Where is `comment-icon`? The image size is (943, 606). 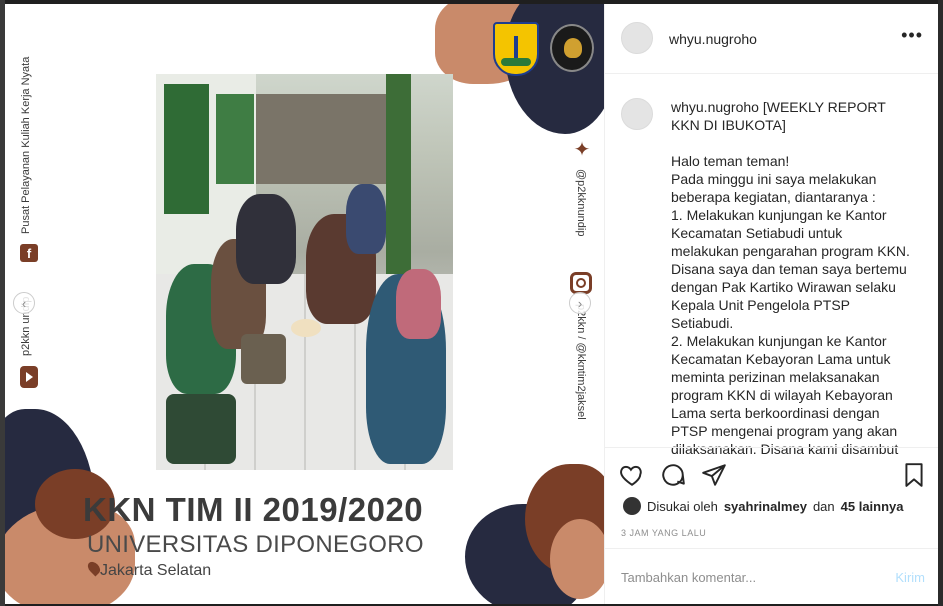
comment-icon is located at coordinates (673, 475).